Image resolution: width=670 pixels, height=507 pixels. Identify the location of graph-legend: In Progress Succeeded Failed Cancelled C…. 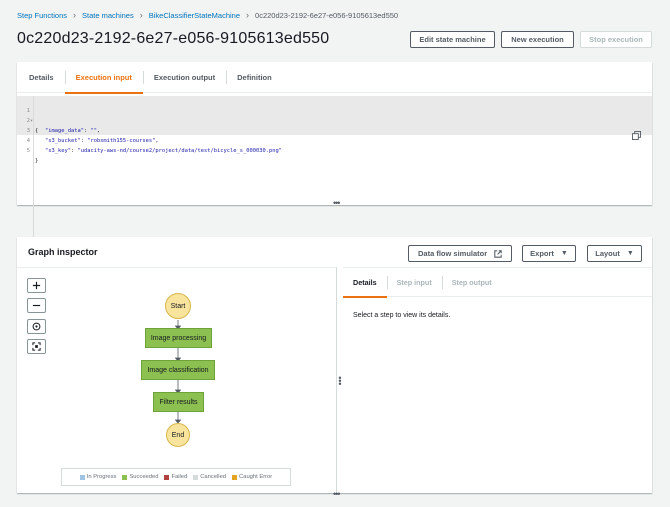
(176, 477).